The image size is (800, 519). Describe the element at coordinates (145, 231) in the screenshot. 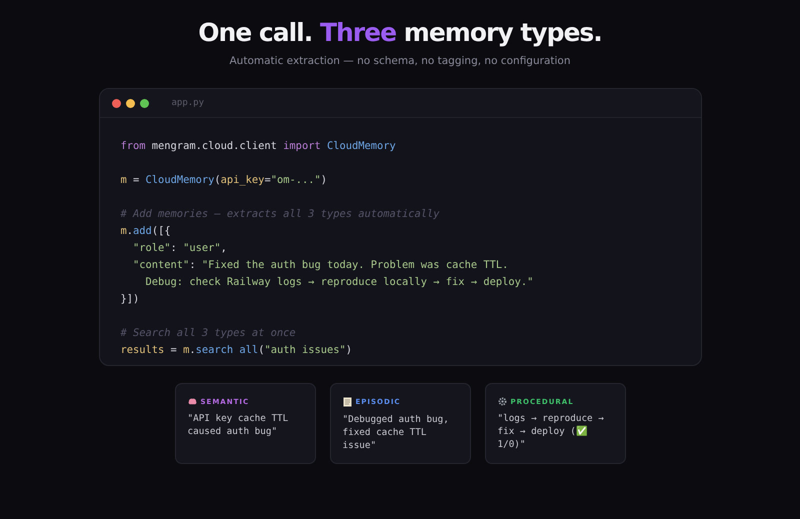

I see `code-line: m.add([{` at that location.